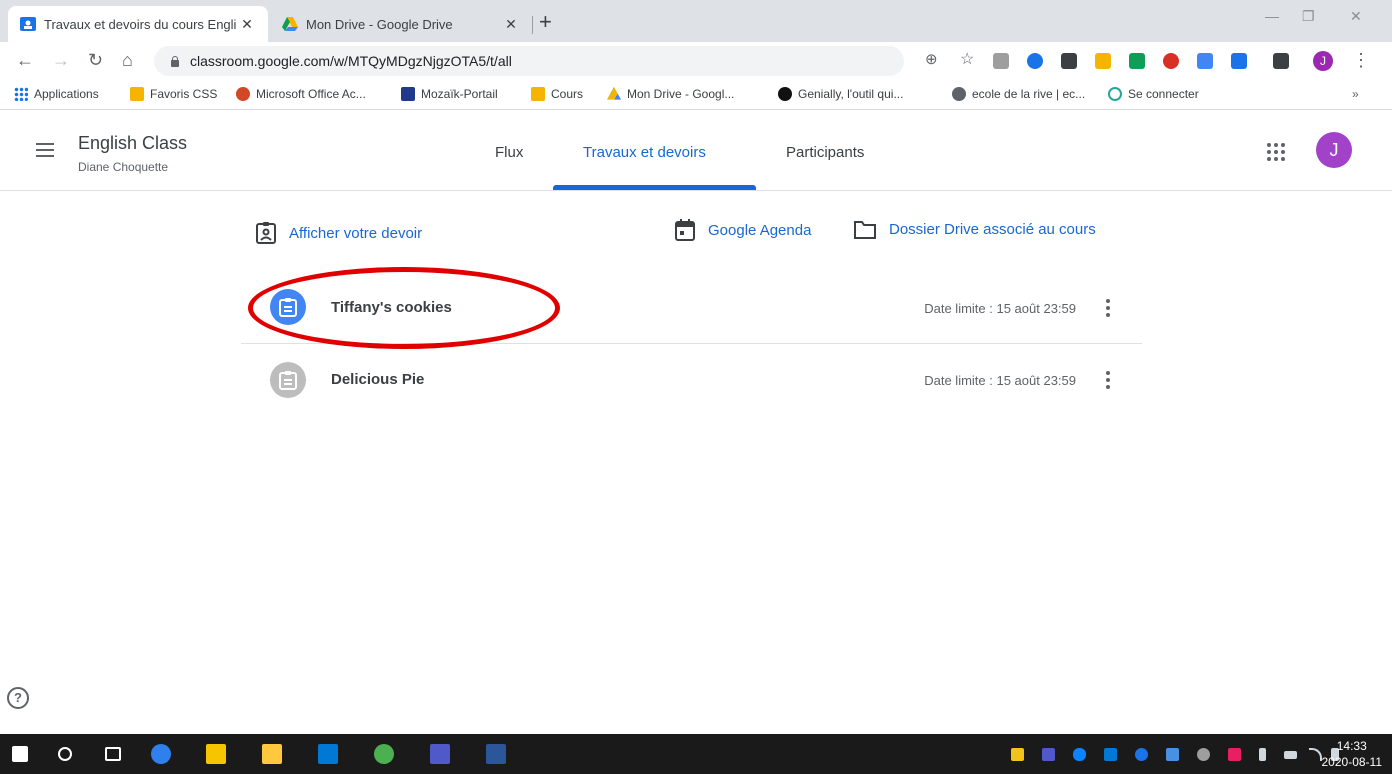 Image resolution: width=1392 pixels, height=774 pixels. What do you see at coordinates (545, 22) in the screenshot?
I see `new-tab-button: +` at bounding box center [545, 22].